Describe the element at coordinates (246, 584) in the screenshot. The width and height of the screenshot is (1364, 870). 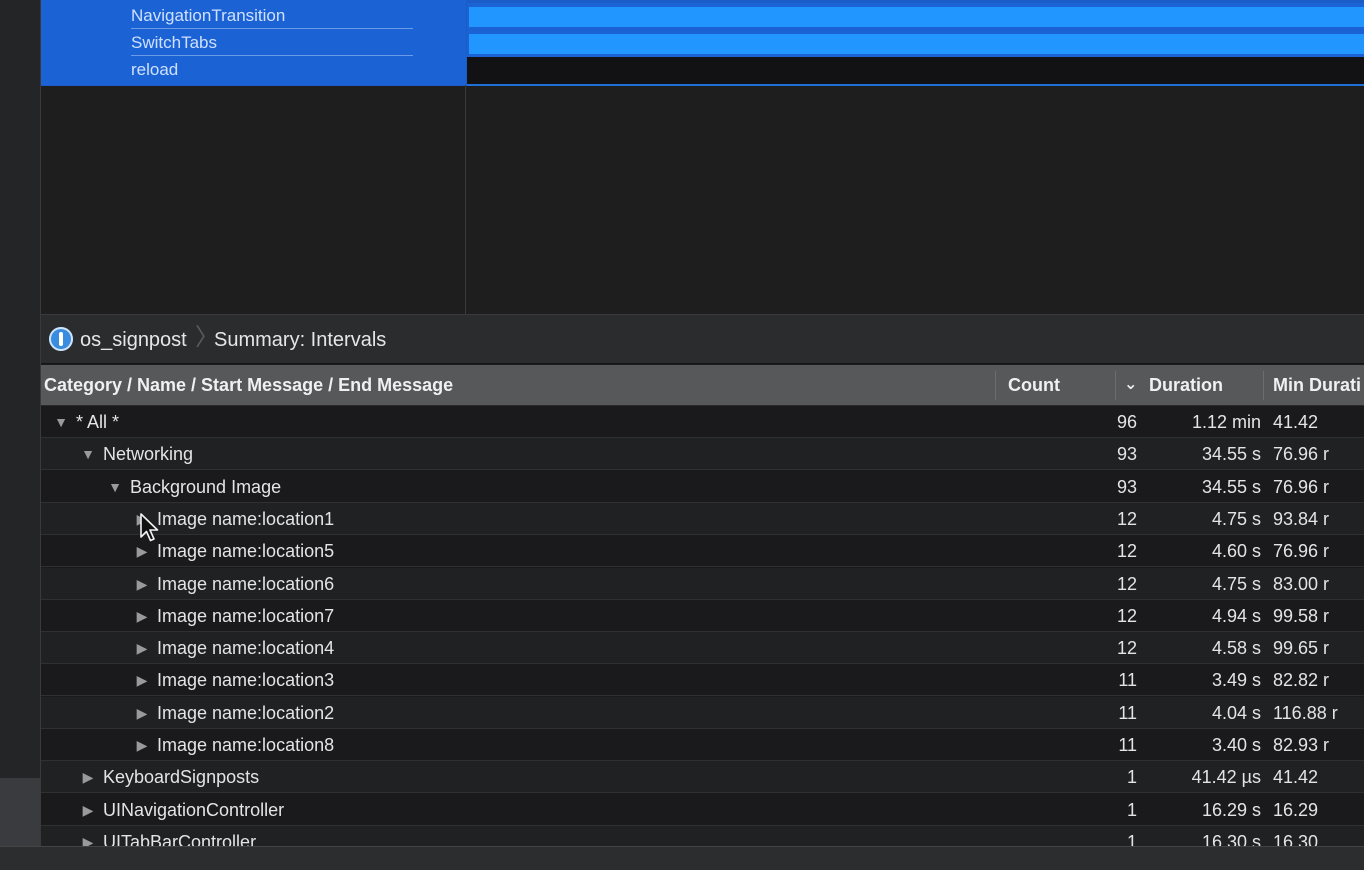
I see `row-name: Image name:location6` at that location.